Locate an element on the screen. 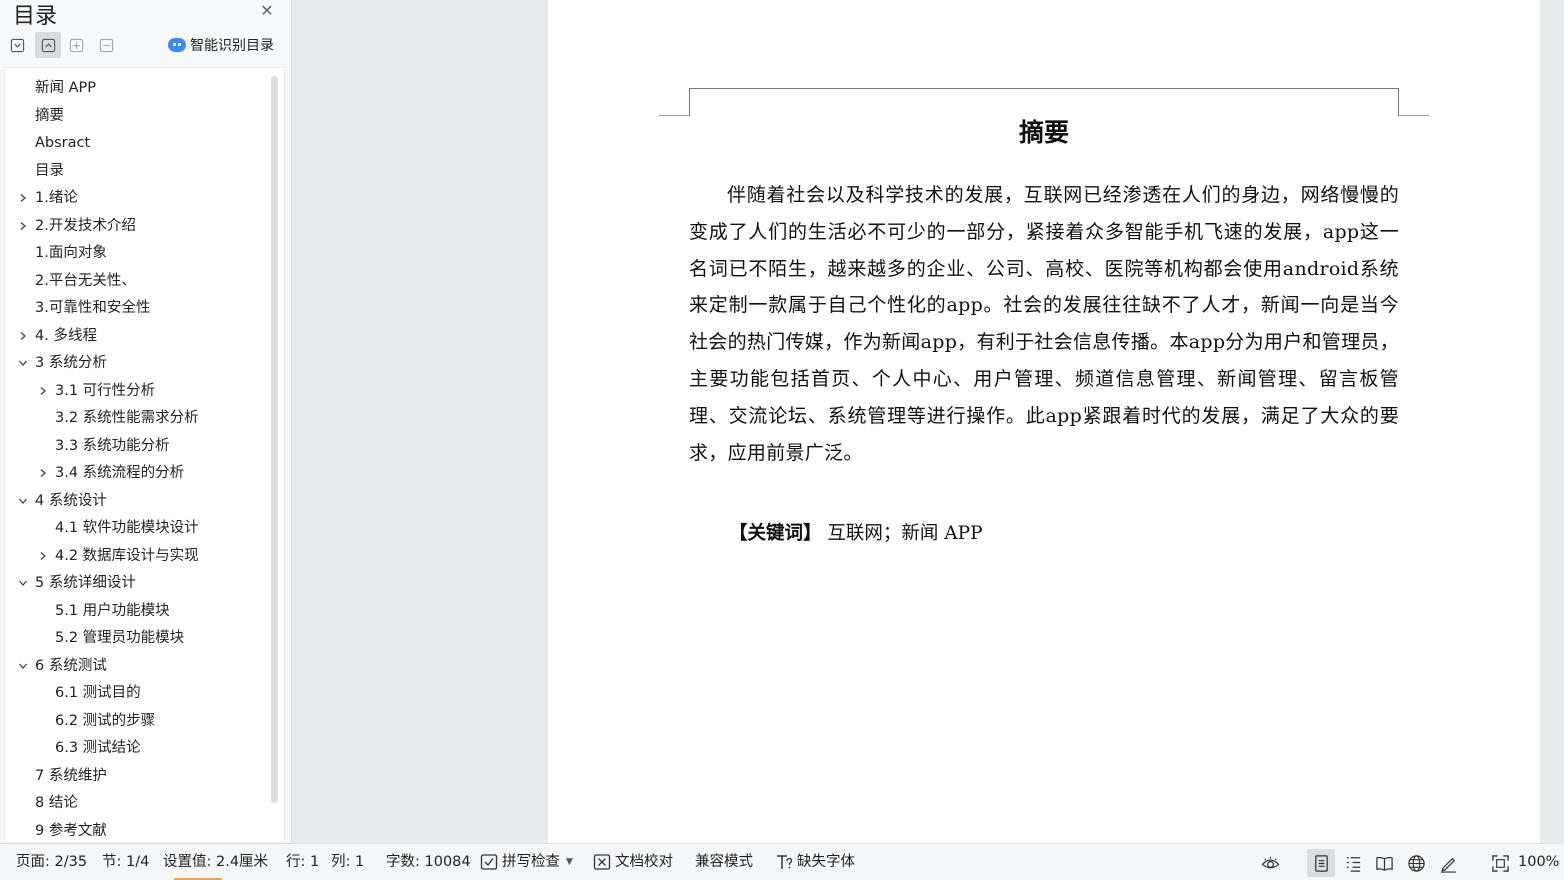 The image size is (1564, 880). fit-page-icon is located at coordinates (1500, 863).